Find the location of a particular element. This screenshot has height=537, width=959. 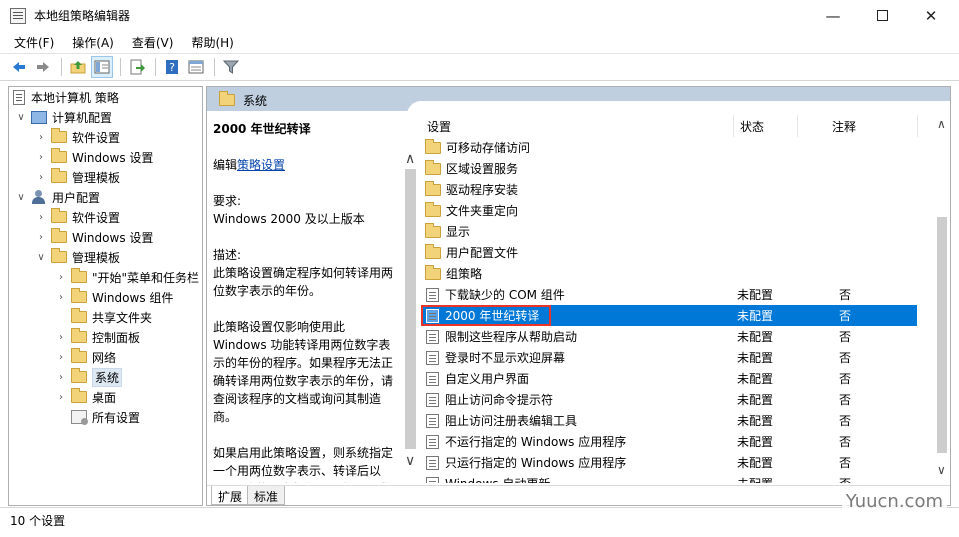

tree-item-control-panel: › 控制面板 is located at coordinates (97, 337).